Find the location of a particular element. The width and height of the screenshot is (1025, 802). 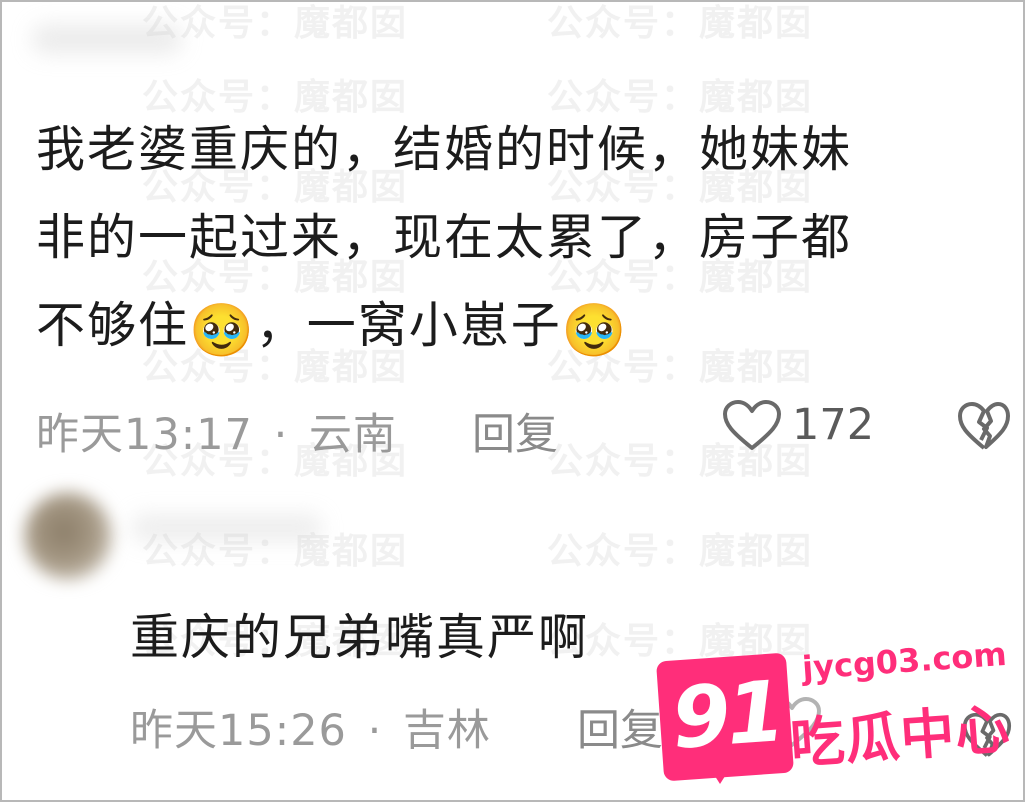

comment-line-text: ，一窝小崽子 is located at coordinates (408, 325).